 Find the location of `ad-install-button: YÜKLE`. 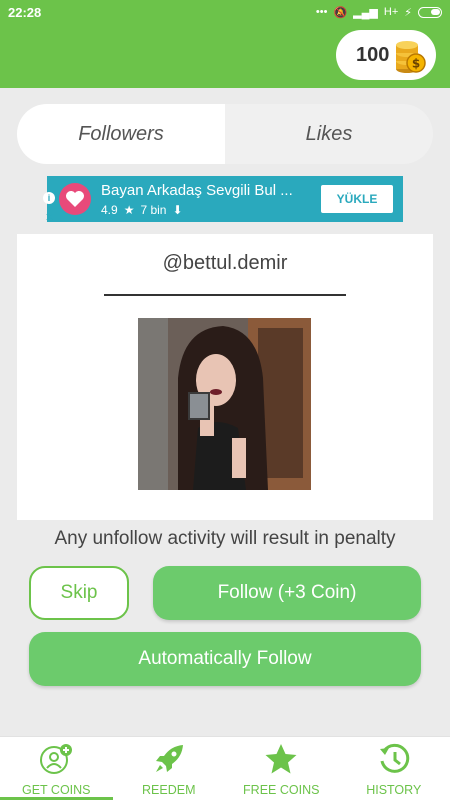

ad-install-button: YÜKLE is located at coordinates (357, 199).